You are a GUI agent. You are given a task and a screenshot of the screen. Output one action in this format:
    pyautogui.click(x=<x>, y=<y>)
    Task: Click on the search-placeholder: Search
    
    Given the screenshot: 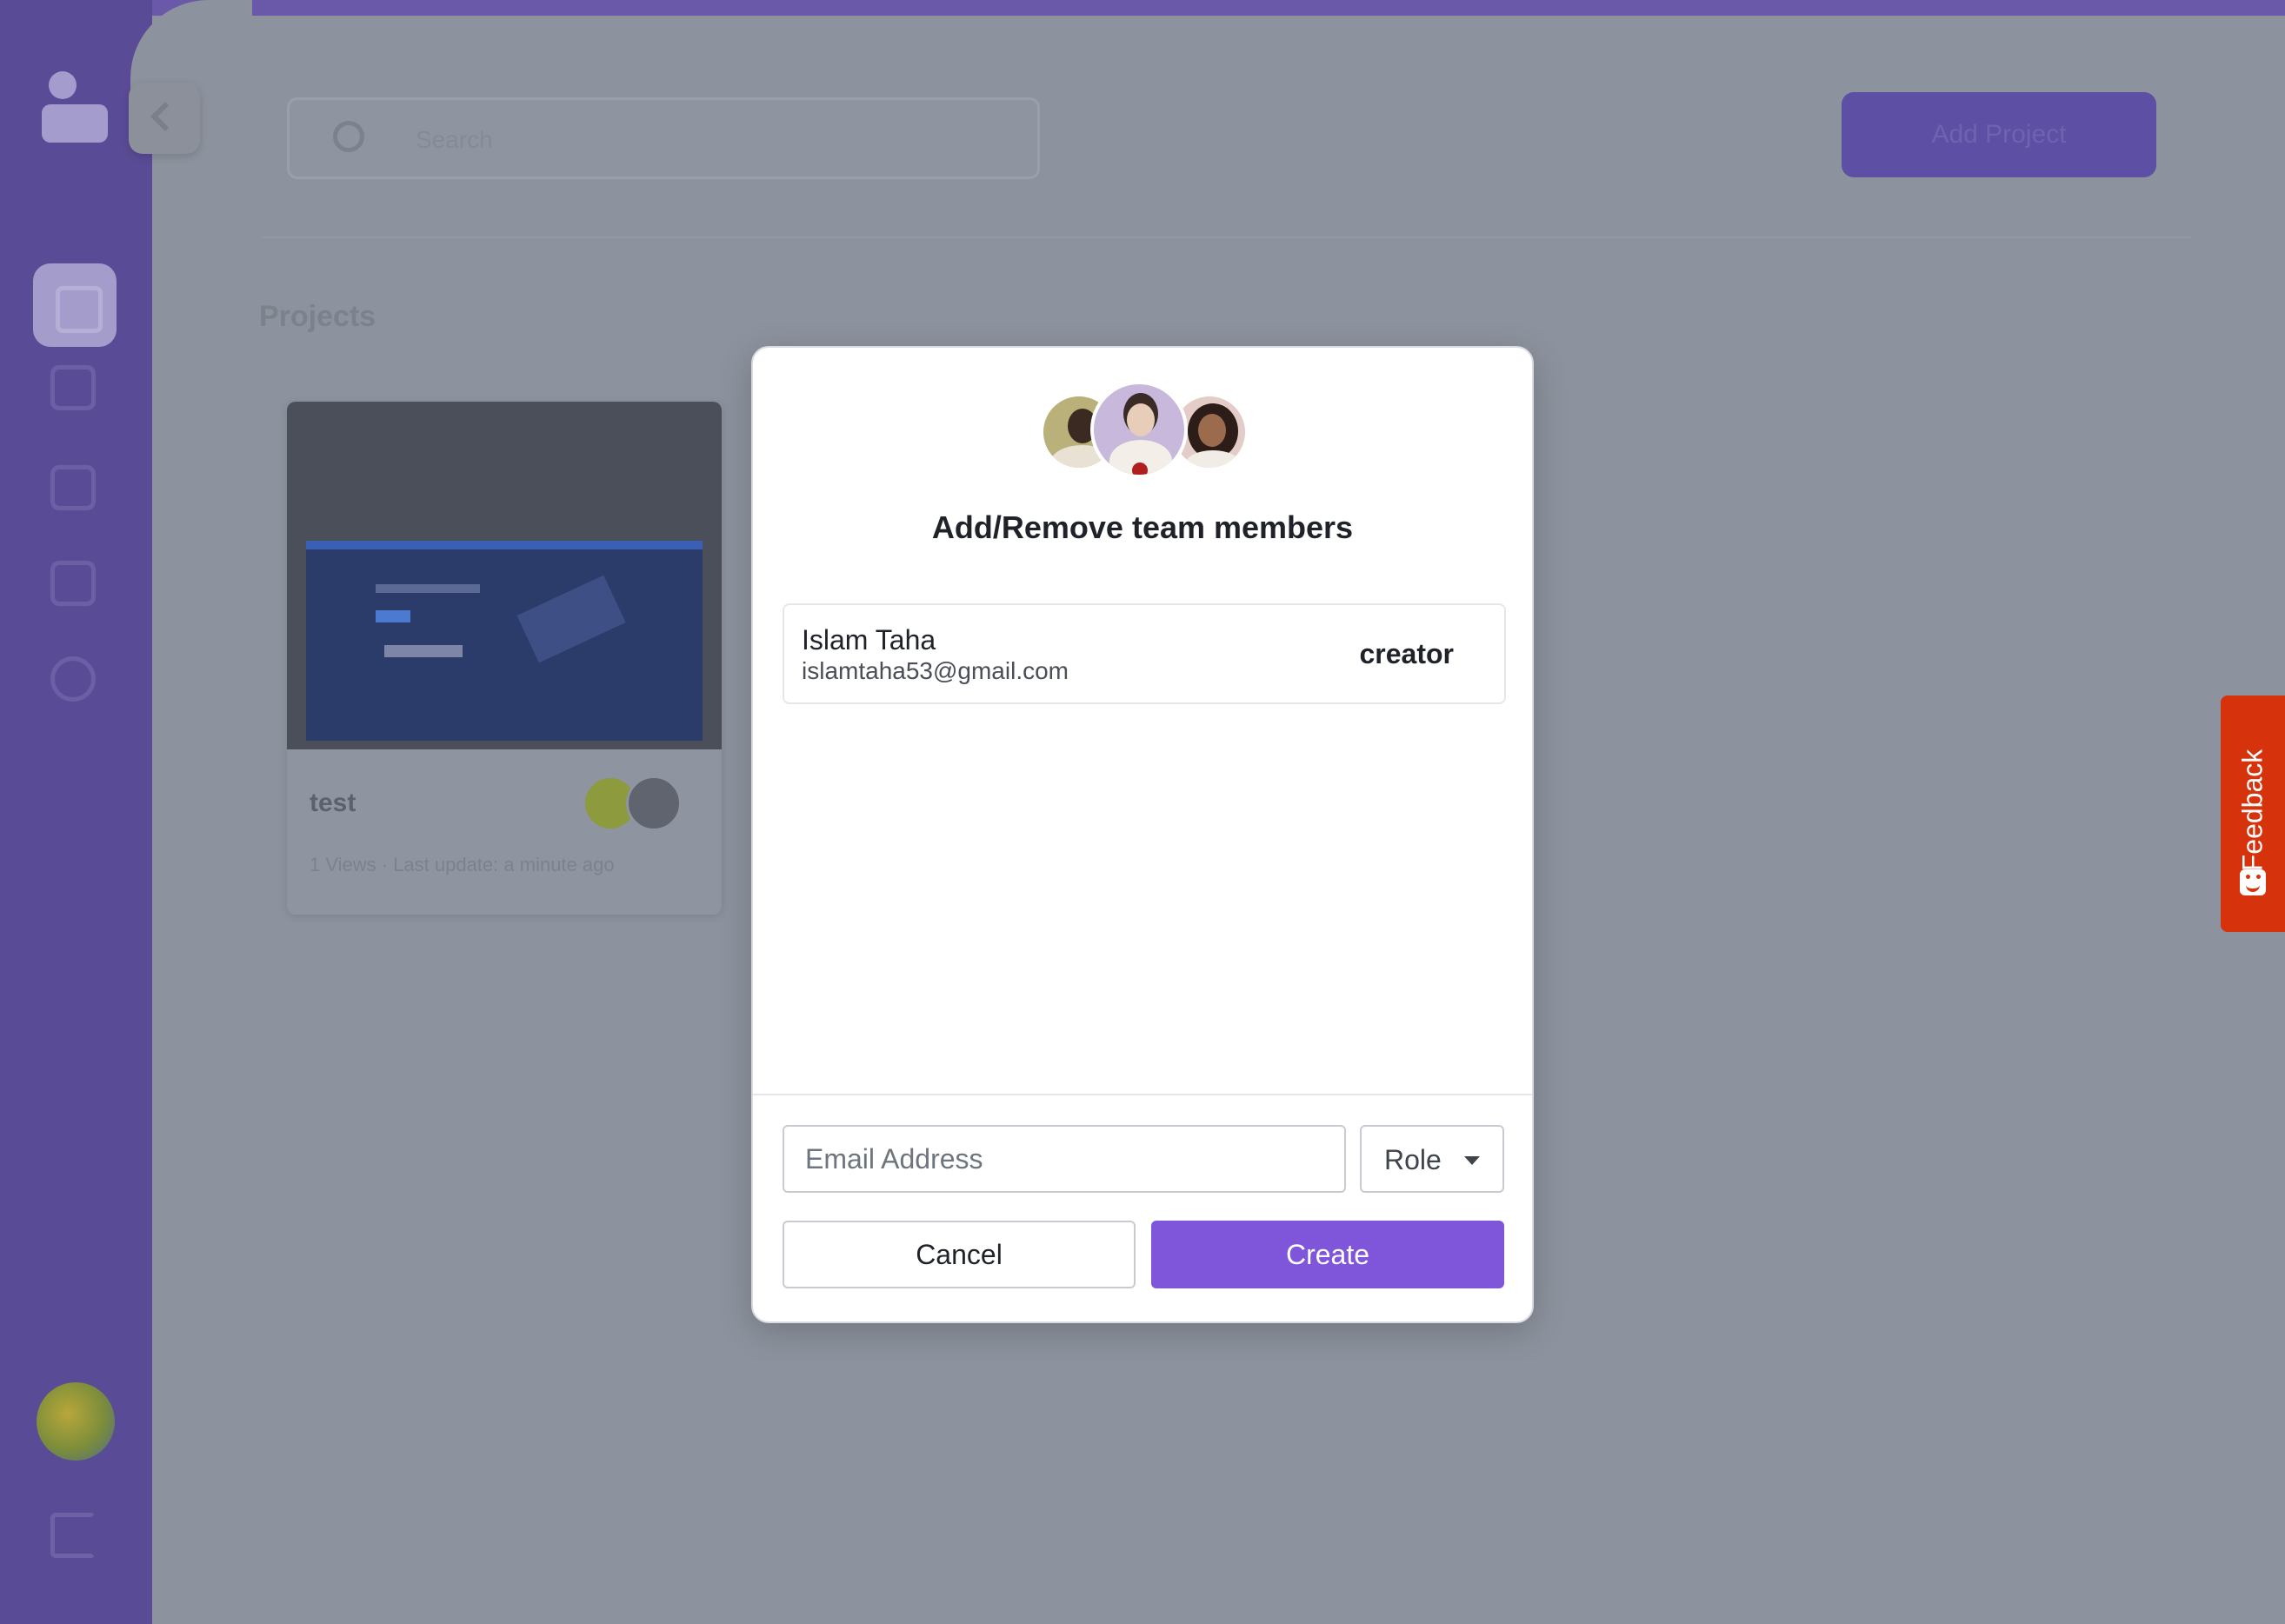 What is the action you would take?
    pyautogui.click(x=455, y=140)
    